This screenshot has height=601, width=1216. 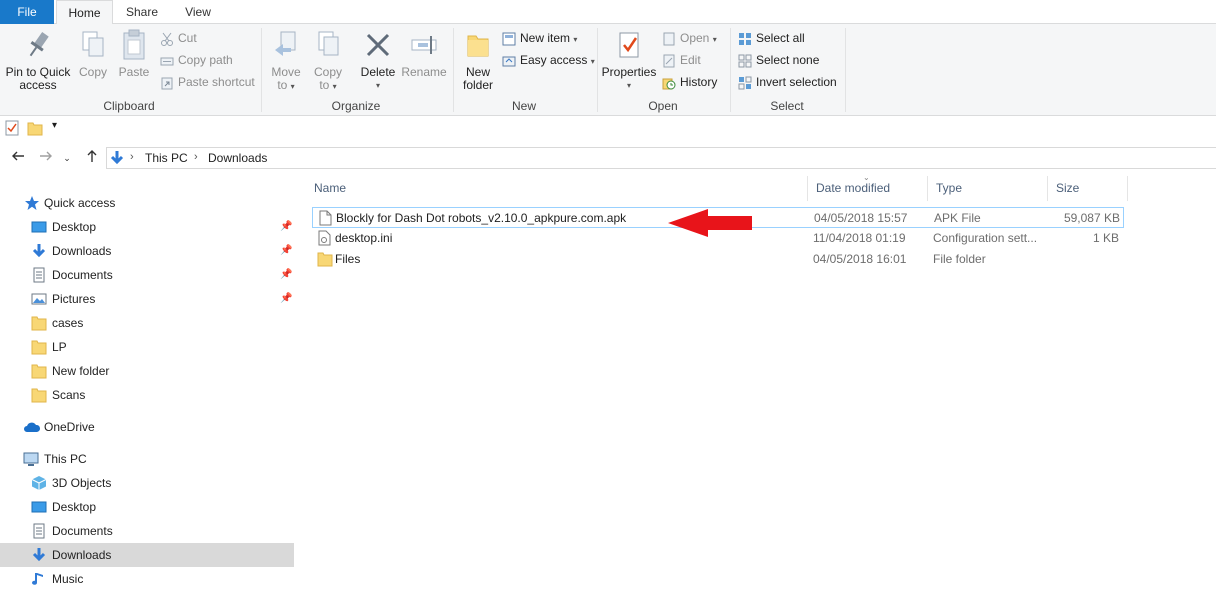 I want to click on breadcrumb-downloads: Downloads, so click(x=237, y=158).